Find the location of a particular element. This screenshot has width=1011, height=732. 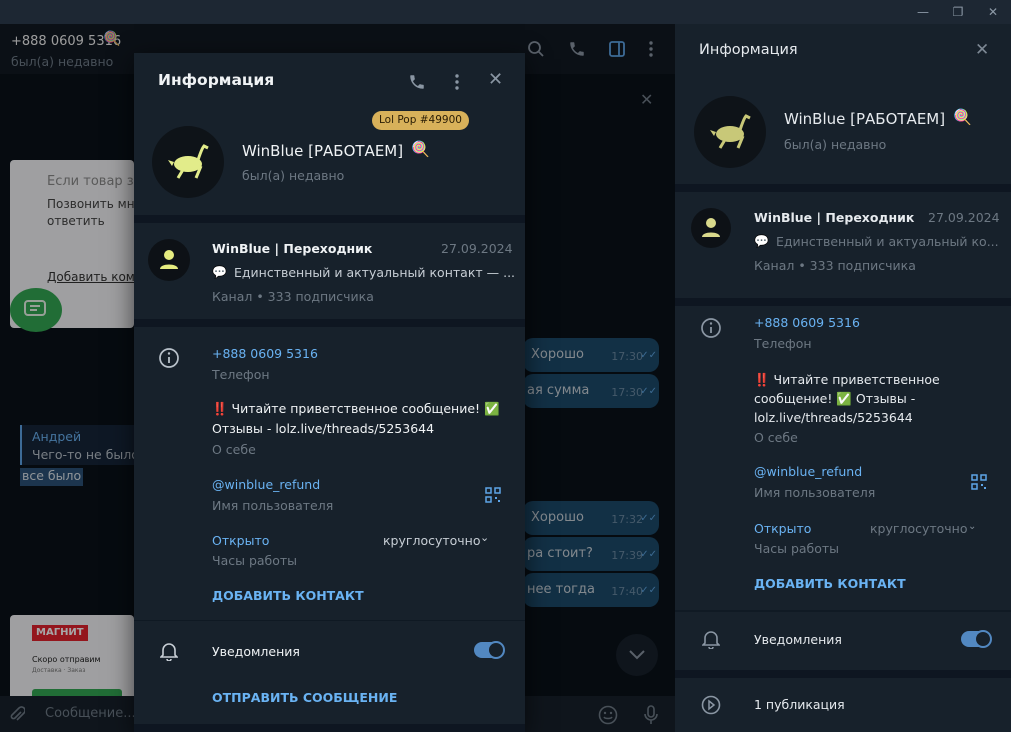

more-icon is located at coordinates (457, 82).